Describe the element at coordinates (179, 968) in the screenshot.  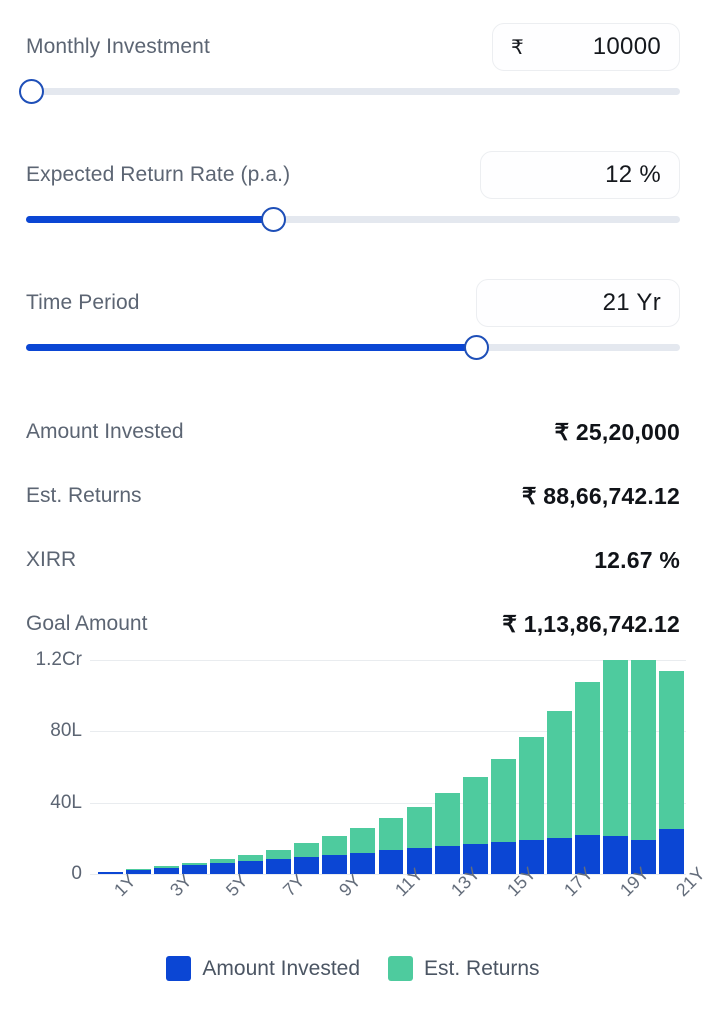
I see `legend-swatch-invested` at that location.